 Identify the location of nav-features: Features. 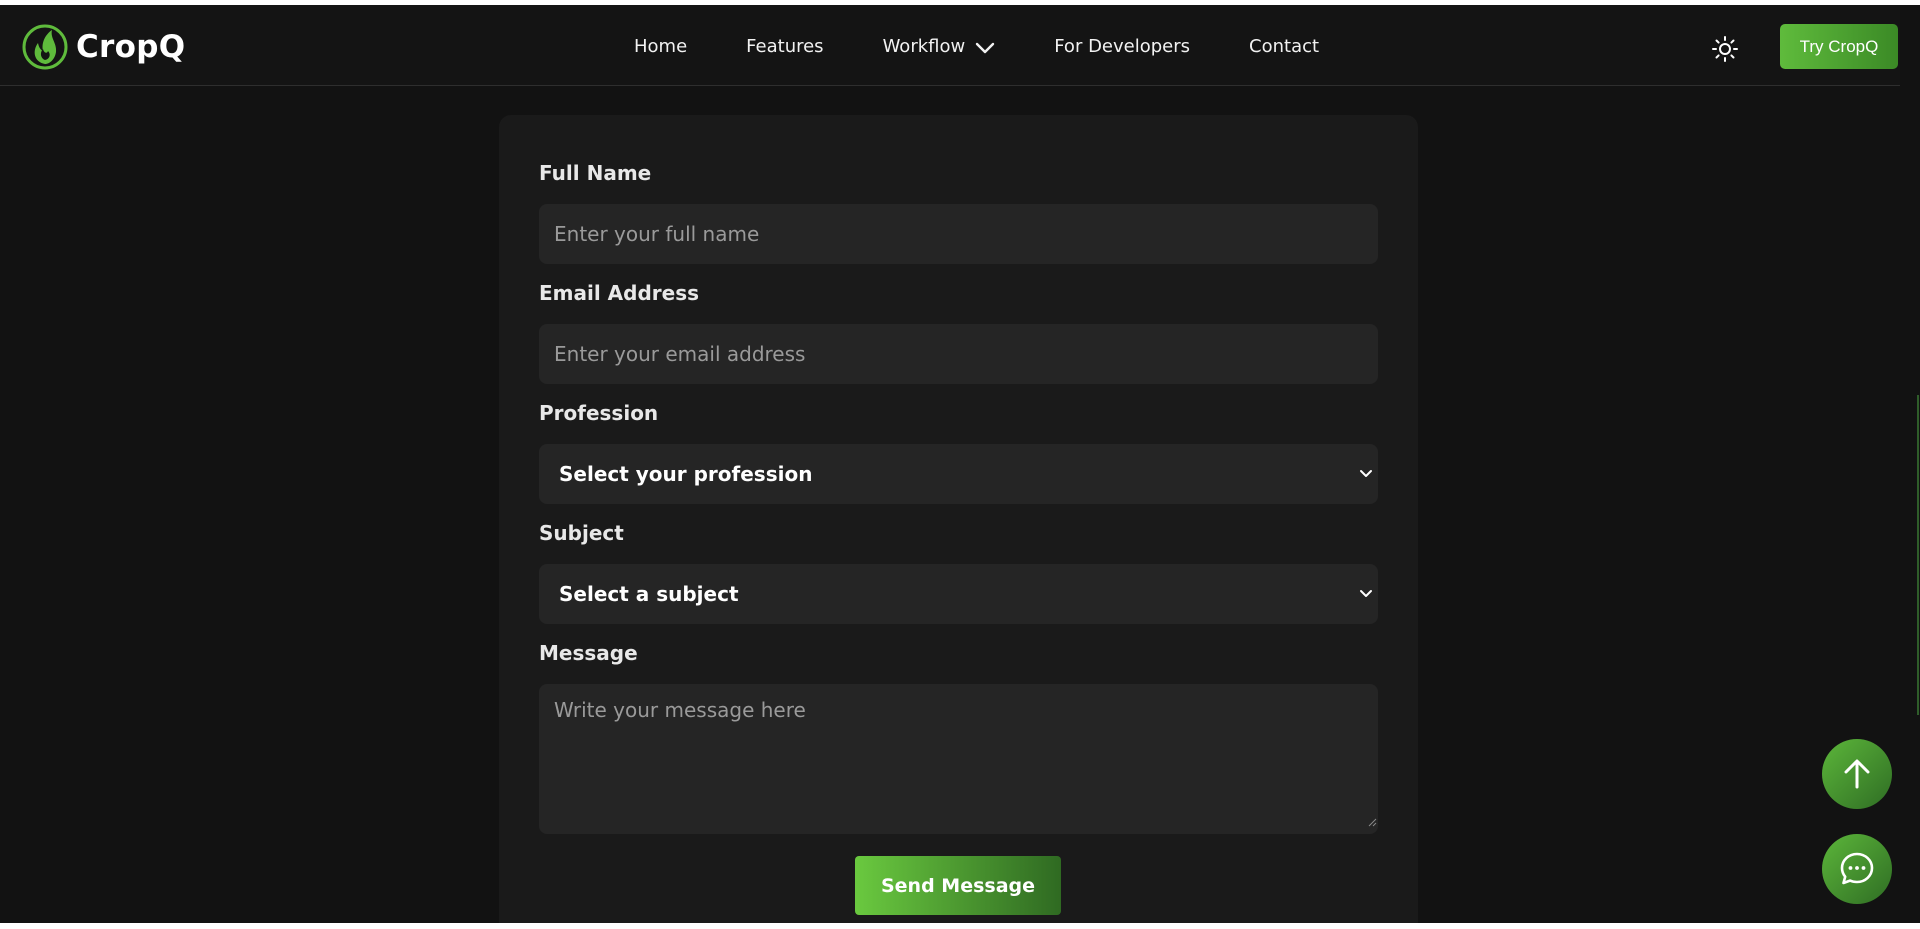
(784, 46).